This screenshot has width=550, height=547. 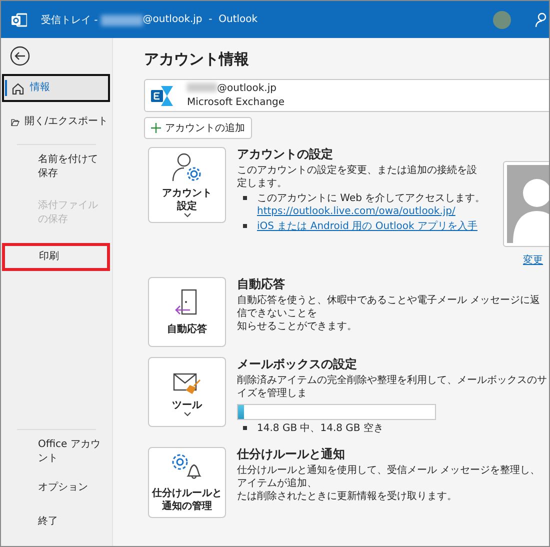 I want to click on link: iOS または Android 用の Outlook アプリを入手, so click(x=367, y=226).